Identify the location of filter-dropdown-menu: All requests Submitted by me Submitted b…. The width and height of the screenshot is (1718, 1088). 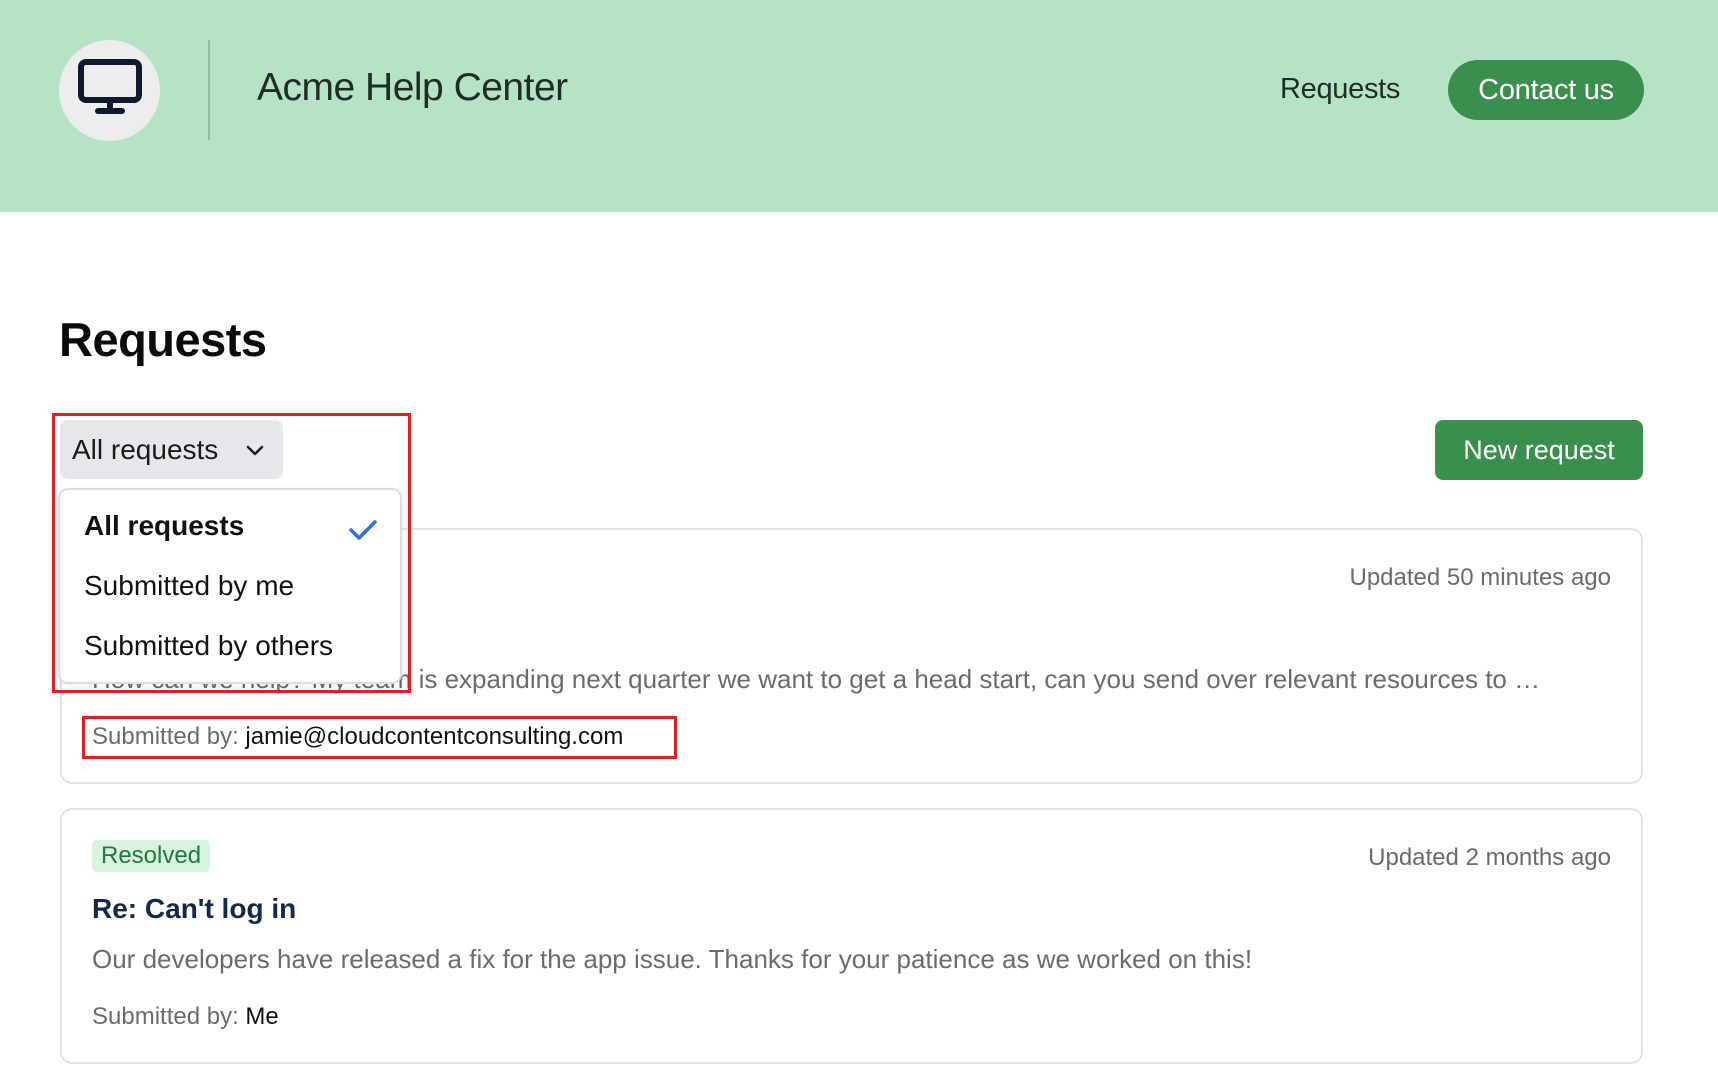
(230, 586).